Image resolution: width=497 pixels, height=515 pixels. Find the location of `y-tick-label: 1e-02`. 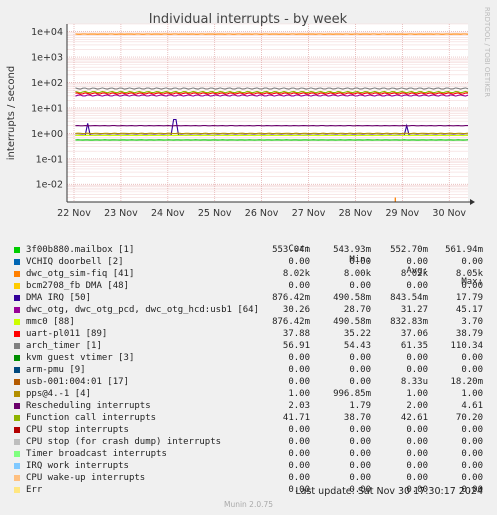

y-tick-label: 1e-02 is located at coordinates (49, 185).